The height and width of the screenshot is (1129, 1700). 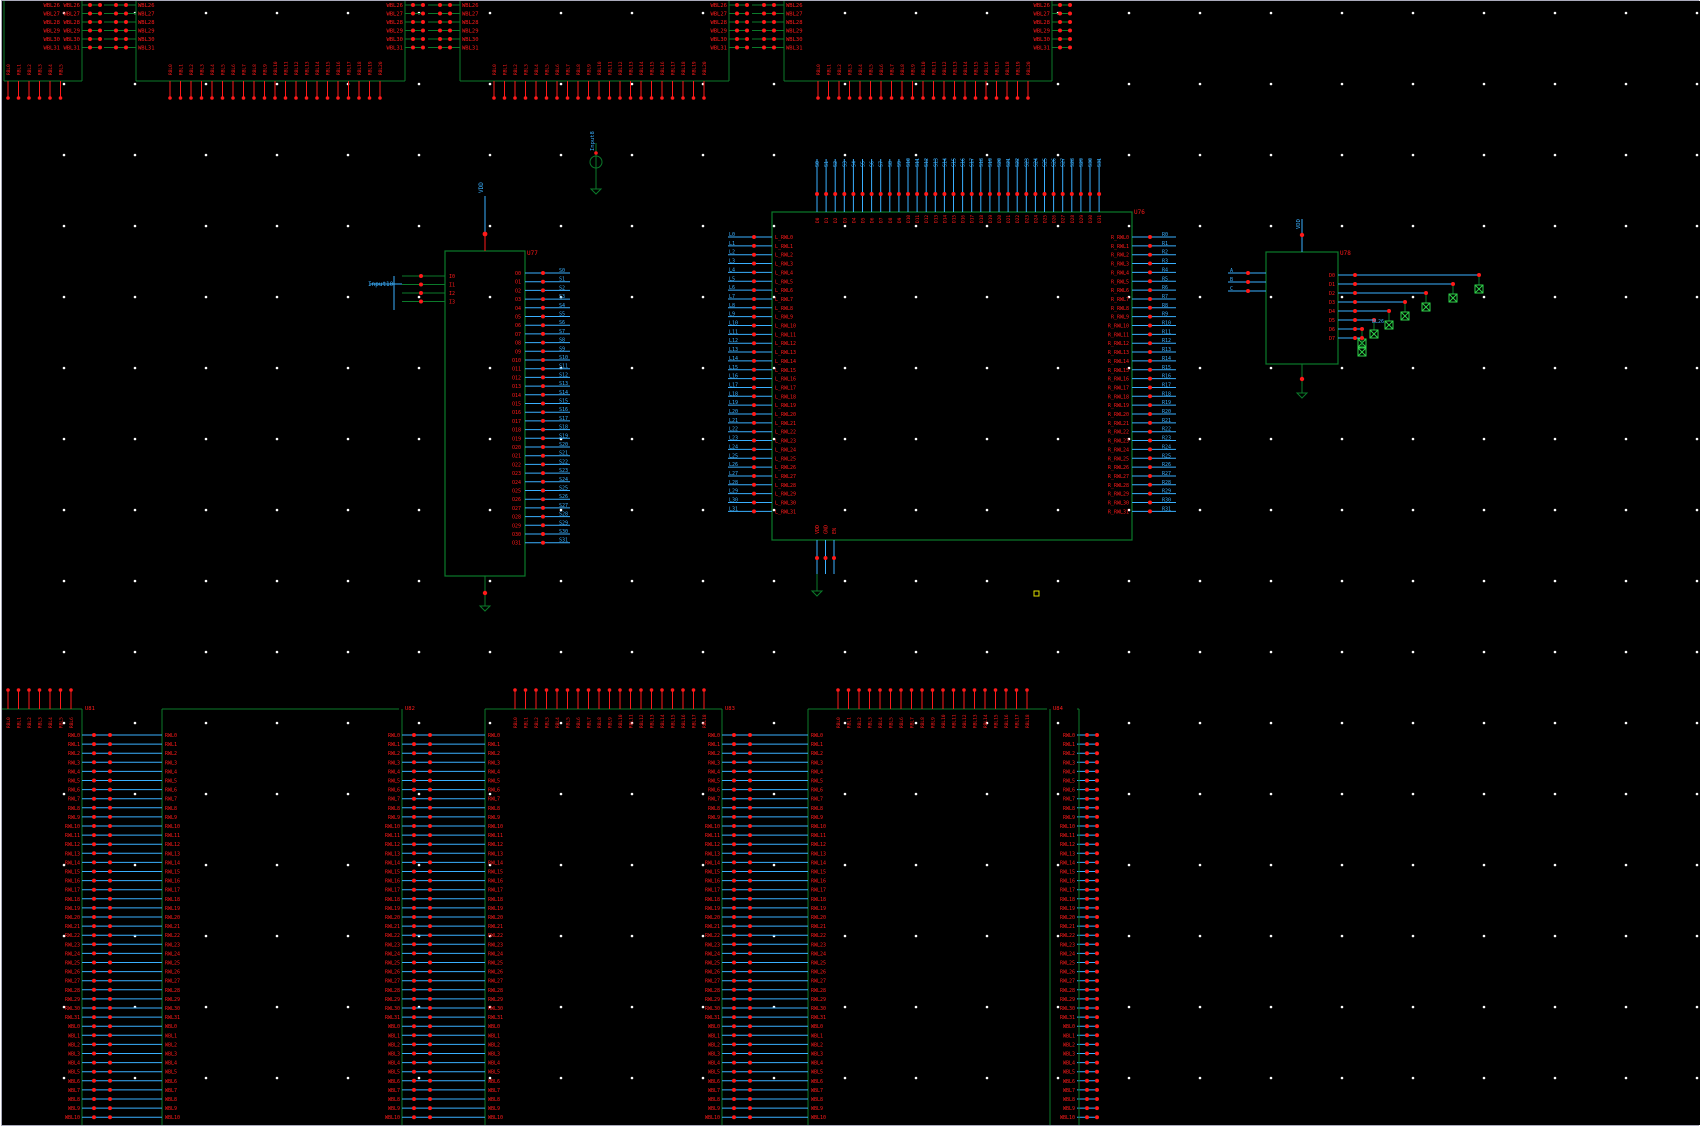 What do you see at coordinates (1120, 291) in the screenshot?
I see `pin-label: R_RWL6` at bounding box center [1120, 291].